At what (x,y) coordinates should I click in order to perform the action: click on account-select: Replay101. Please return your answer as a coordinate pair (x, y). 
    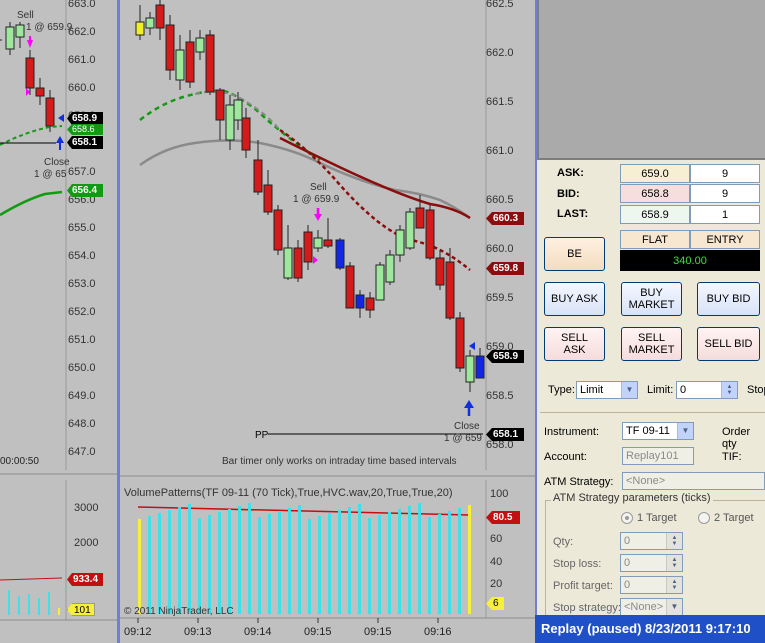
    Looking at the image, I should click on (658, 456).